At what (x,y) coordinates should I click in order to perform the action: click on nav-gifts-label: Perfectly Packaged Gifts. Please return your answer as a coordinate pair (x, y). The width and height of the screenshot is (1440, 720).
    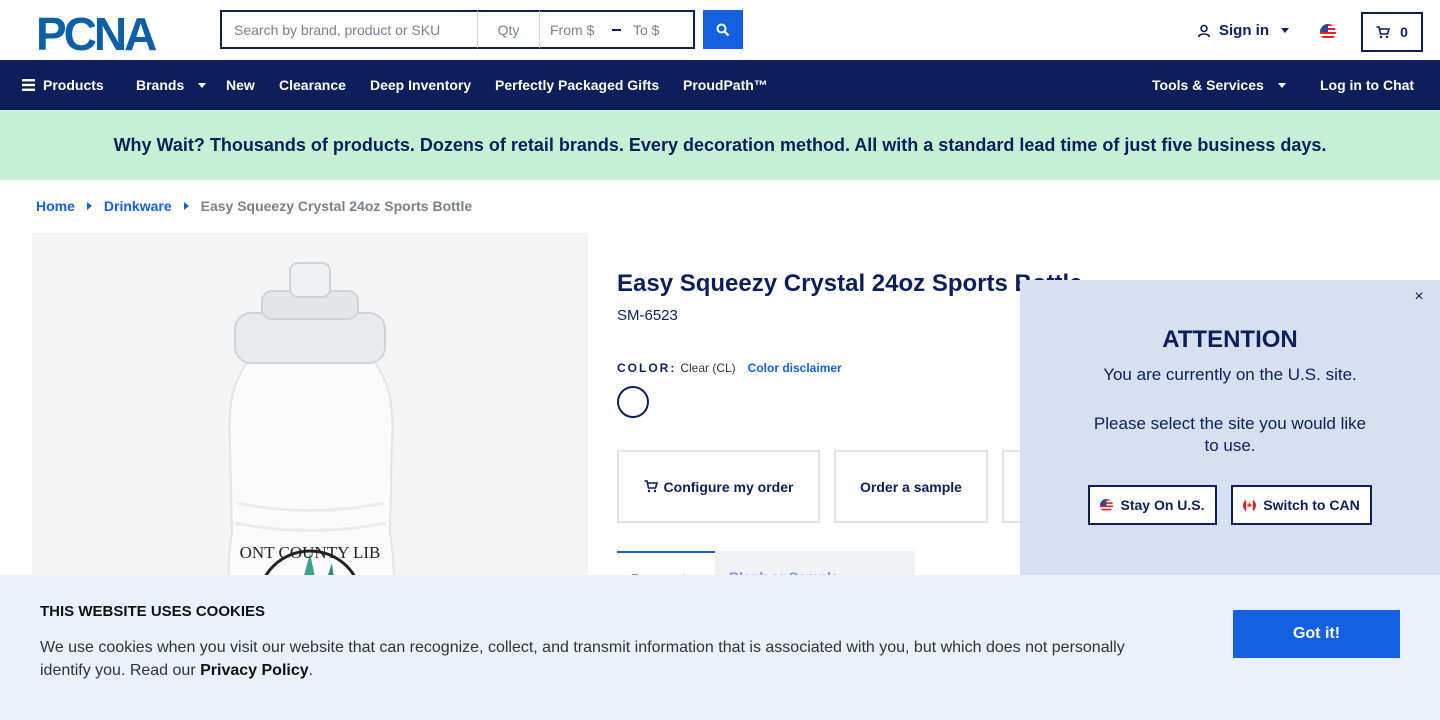
    Looking at the image, I should click on (577, 85).